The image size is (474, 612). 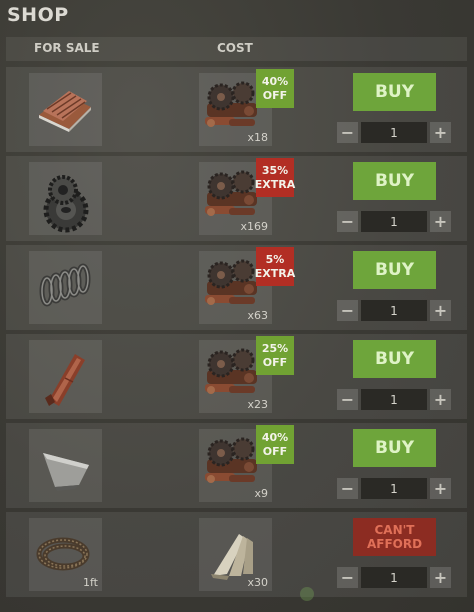 I want to click on markup-badge: 35% EXTRA, so click(x=275, y=177).